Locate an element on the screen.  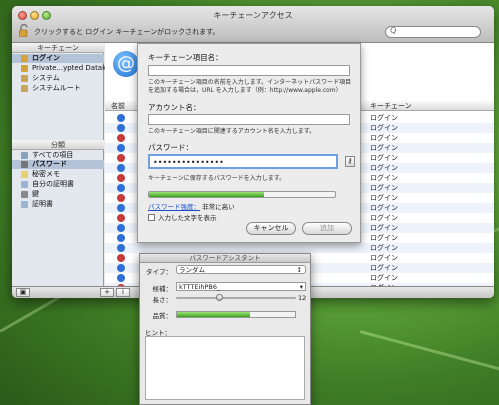
sidebar-item-label: すべての項目 is located at coordinates (53, 155).